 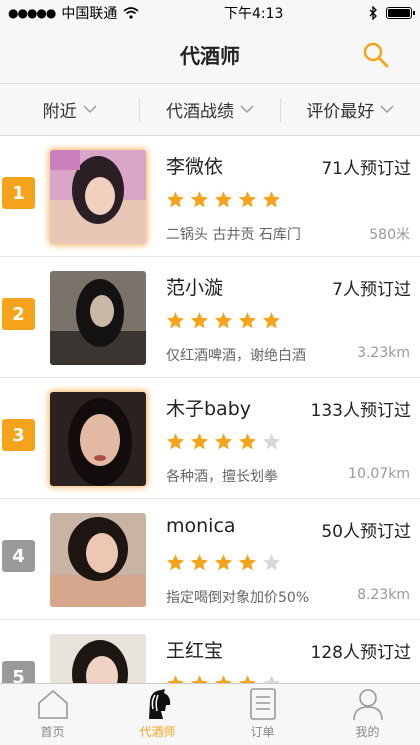 What do you see at coordinates (52, 704) in the screenshot?
I see `home-icon` at bounding box center [52, 704].